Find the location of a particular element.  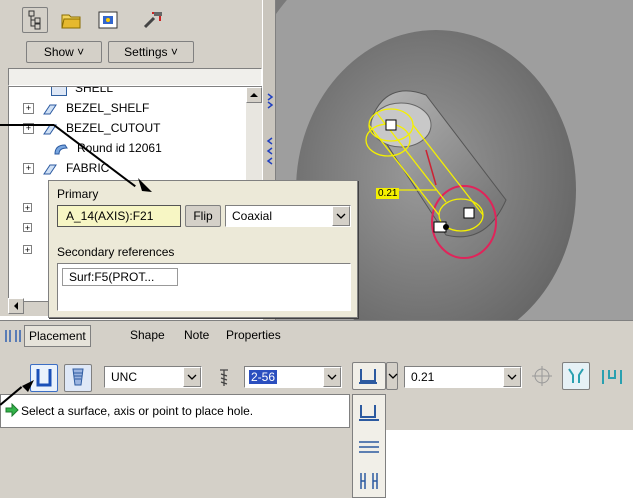

bottom-area is located at coordinates (176, 464).